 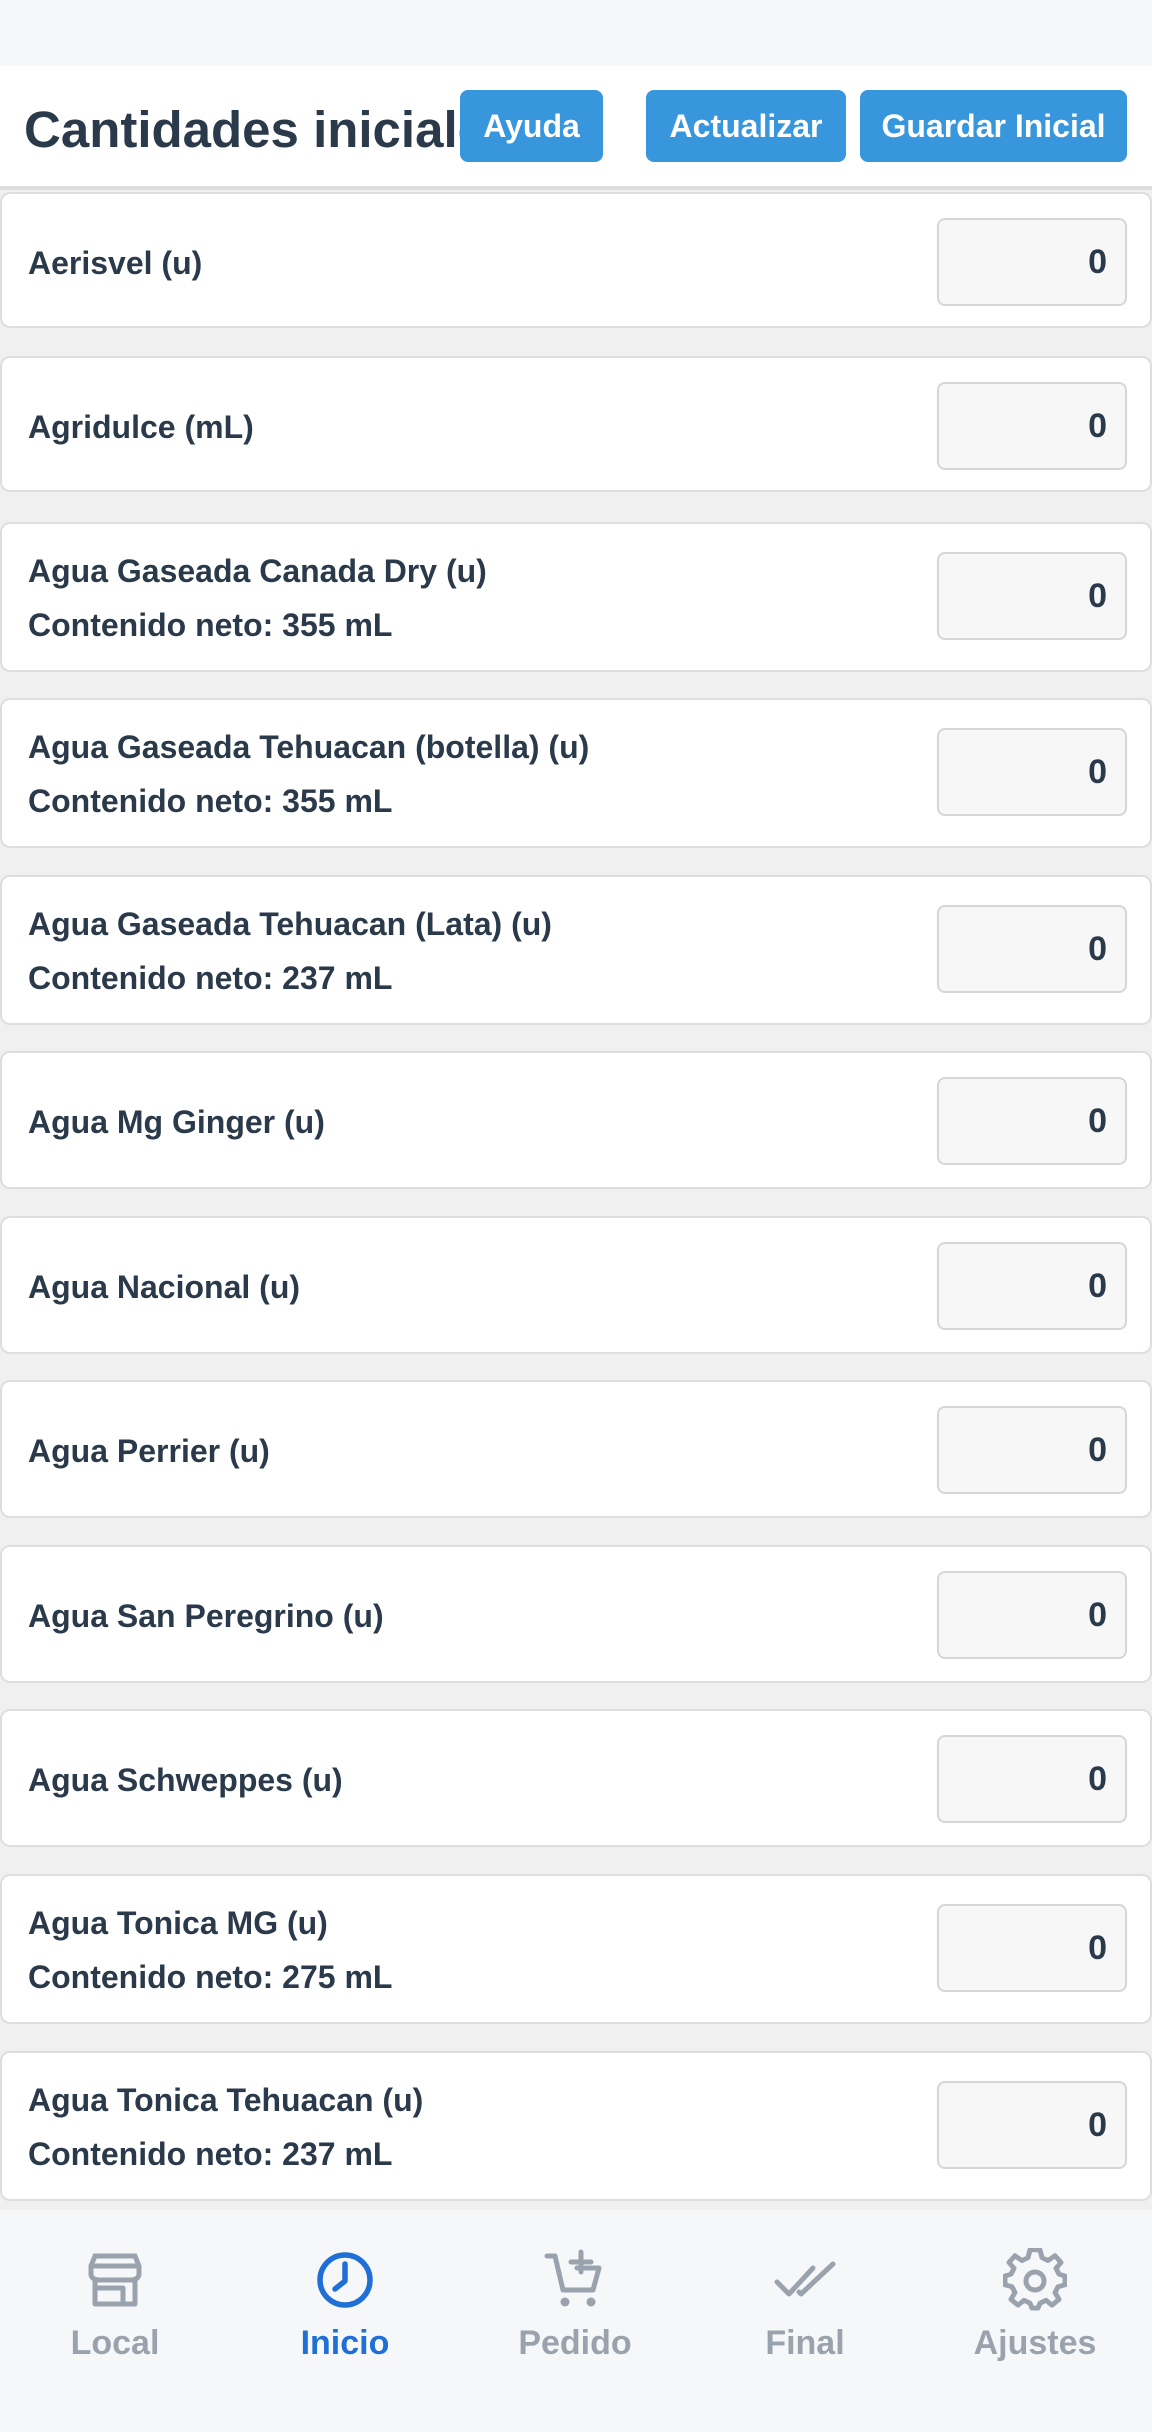 What do you see at coordinates (290, 924) in the screenshot?
I see `product-name: Agua Gaseada Tehuacan (Lata) (u)` at bounding box center [290, 924].